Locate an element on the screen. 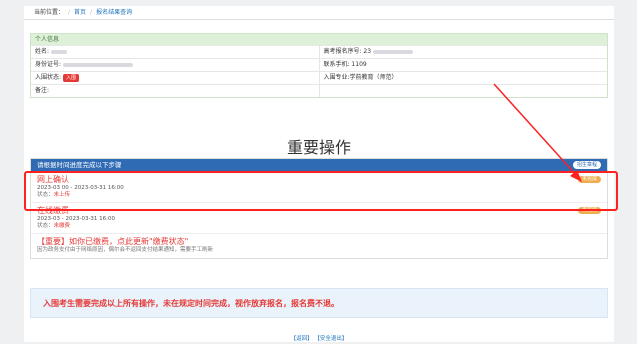 The image size is (637, 344). footer-links: 【返回】 【安全退出】 is located at coordinates (319, 338).